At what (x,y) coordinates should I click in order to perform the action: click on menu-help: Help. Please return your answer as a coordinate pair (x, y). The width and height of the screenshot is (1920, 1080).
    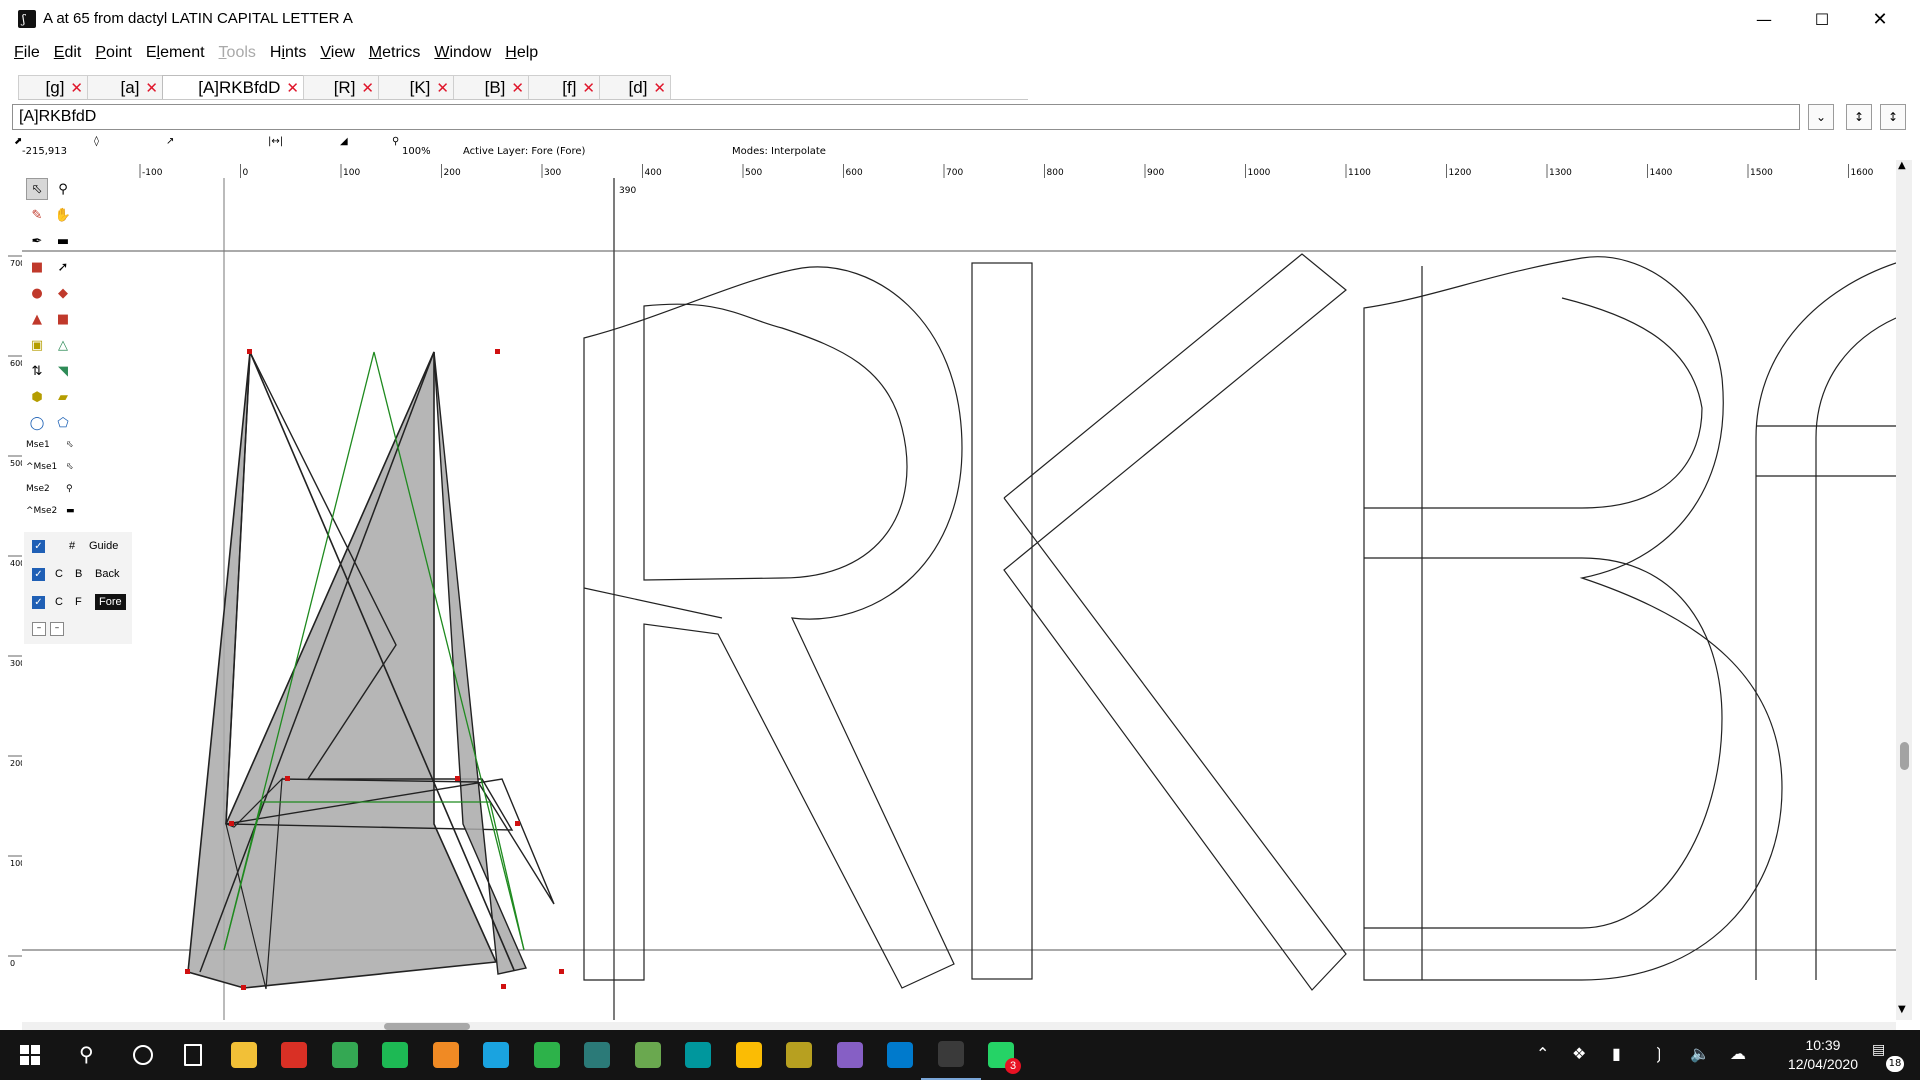
    Looking at the image, I should click on (521, 53).